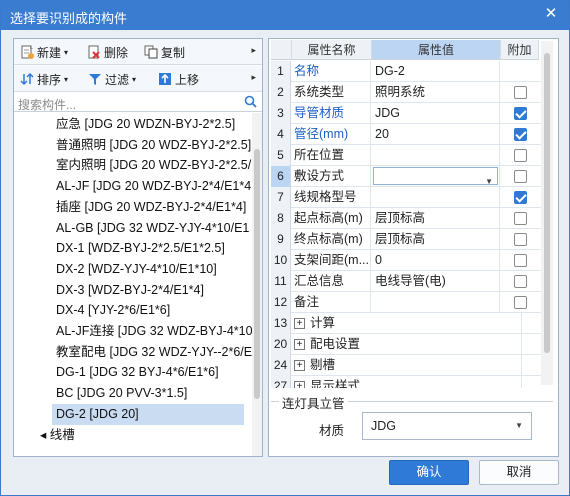 This screenshot has width=570, height=496. Describe the element at coordinates (407, 382) in the screenshot. I see `property-name: + 显示样式` at that location.